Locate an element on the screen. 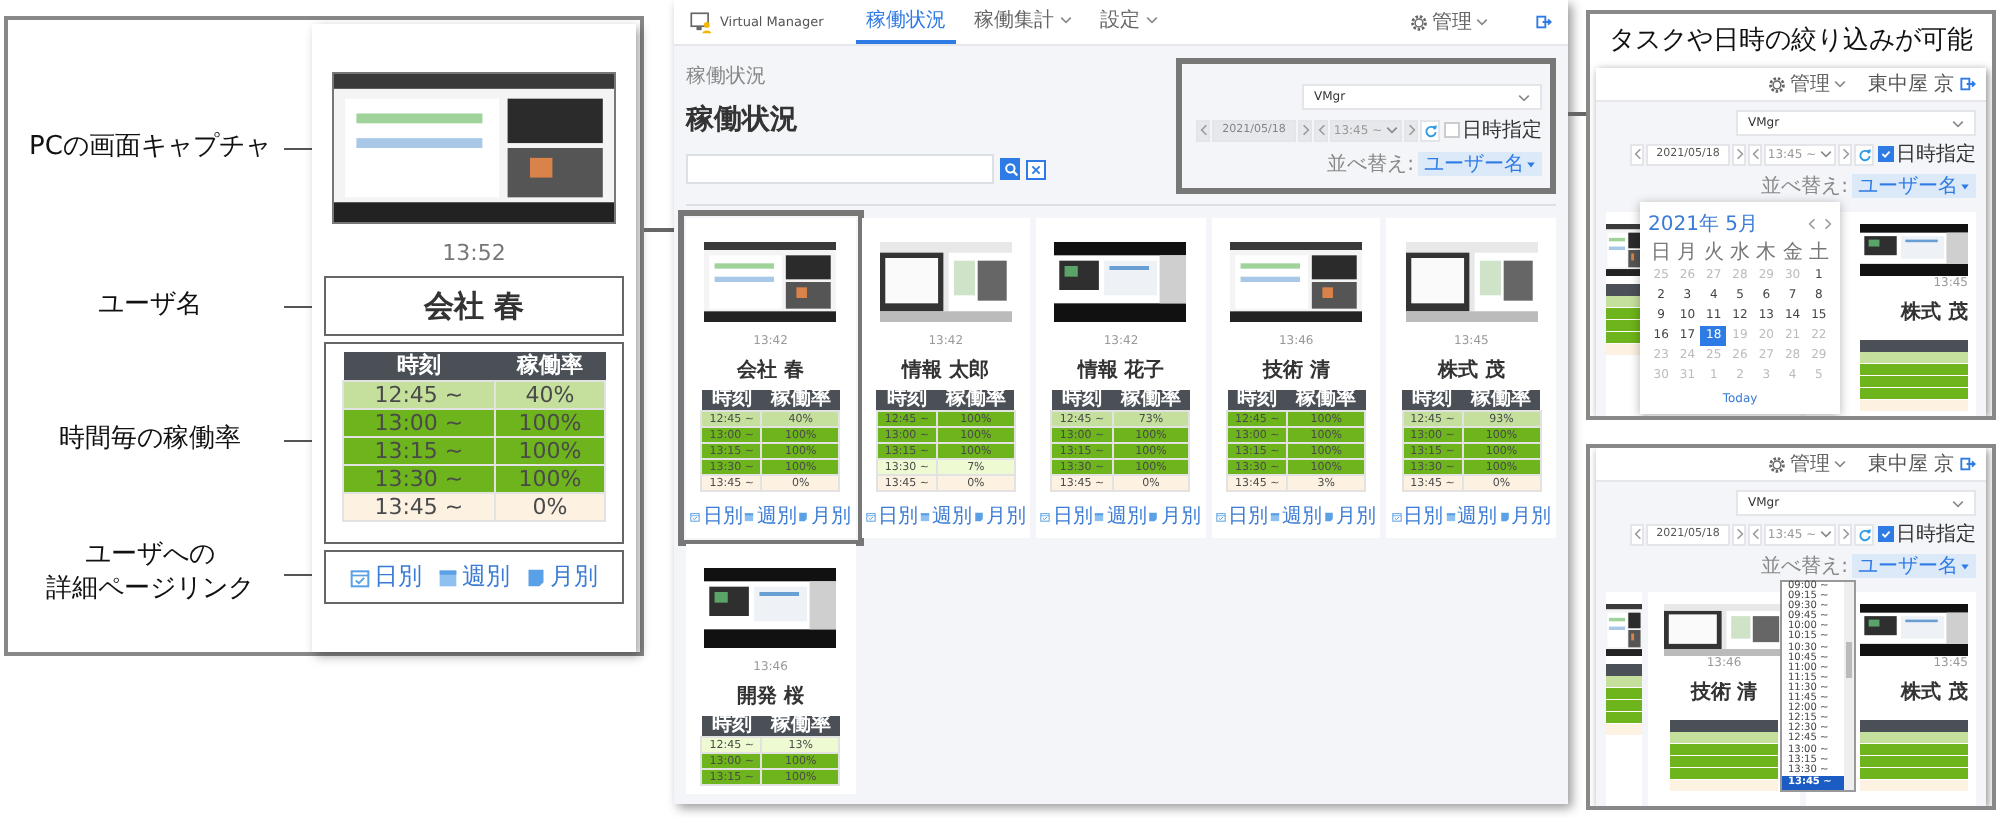 This screenshot has height=818, width=2000. nav-tab: 稼働状況 is located at coordinates (905, 22).